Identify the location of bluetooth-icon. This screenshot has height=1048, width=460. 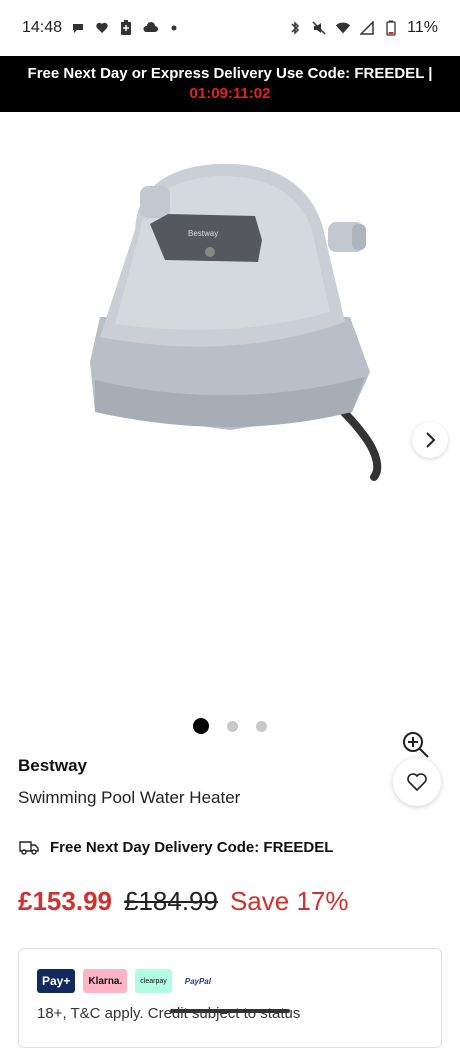
(295, 28).